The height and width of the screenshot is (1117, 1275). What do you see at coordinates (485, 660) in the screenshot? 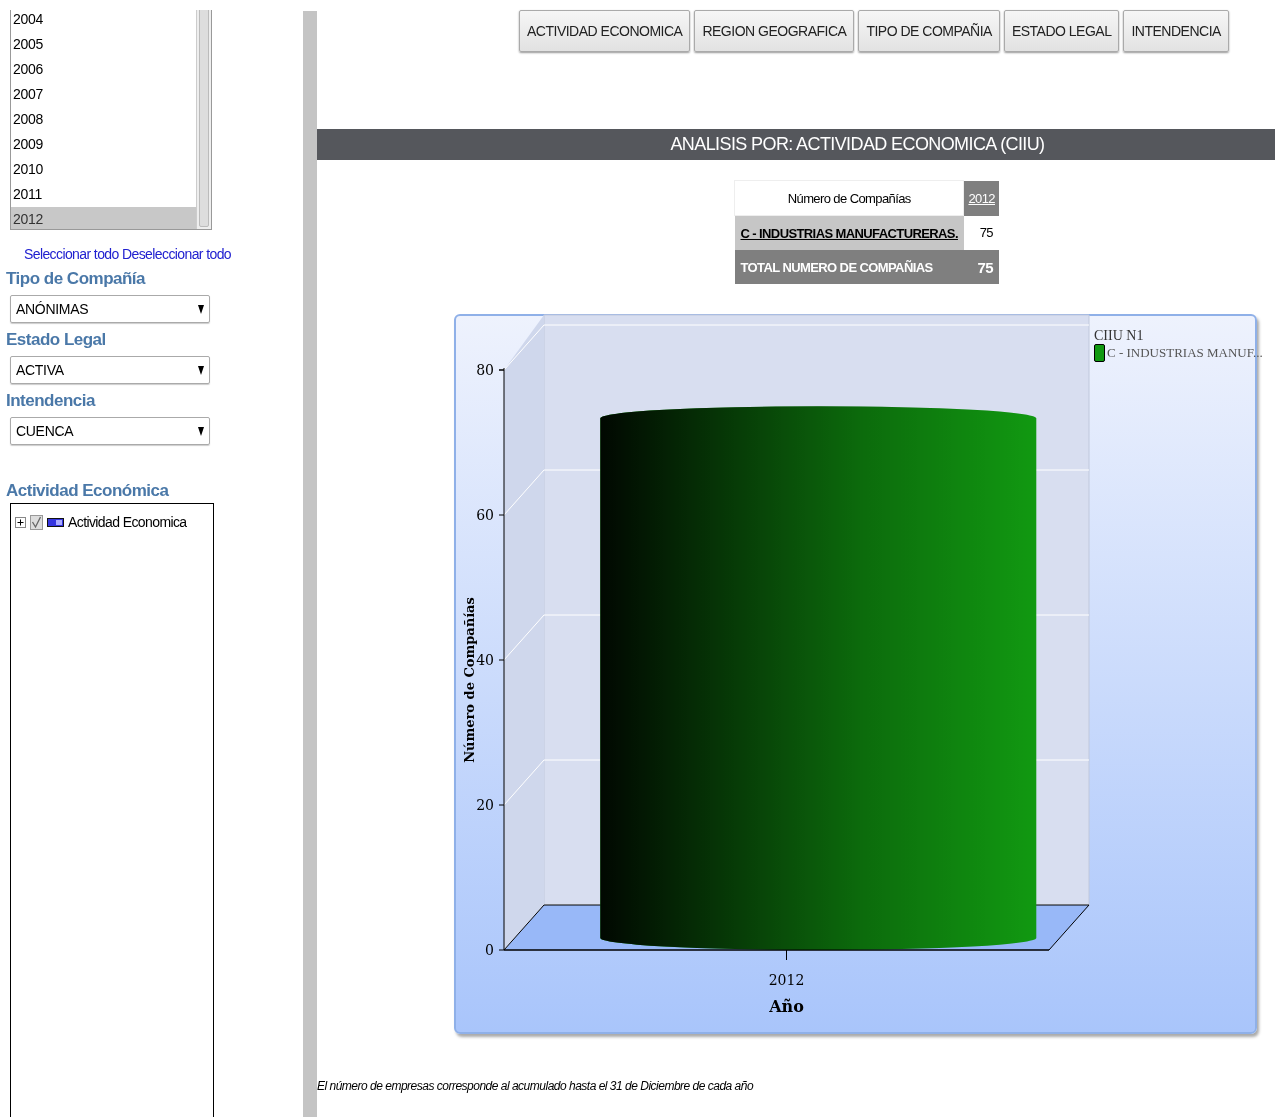
I see `y-tick-label: 40` at bounding box center [485, 660].